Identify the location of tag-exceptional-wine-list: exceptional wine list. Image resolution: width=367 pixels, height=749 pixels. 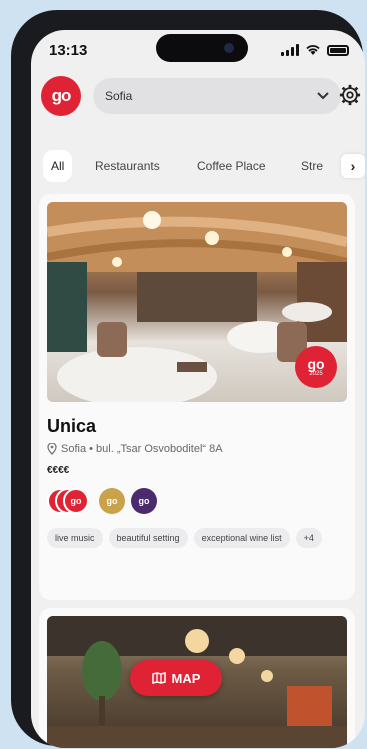
(241, 538).